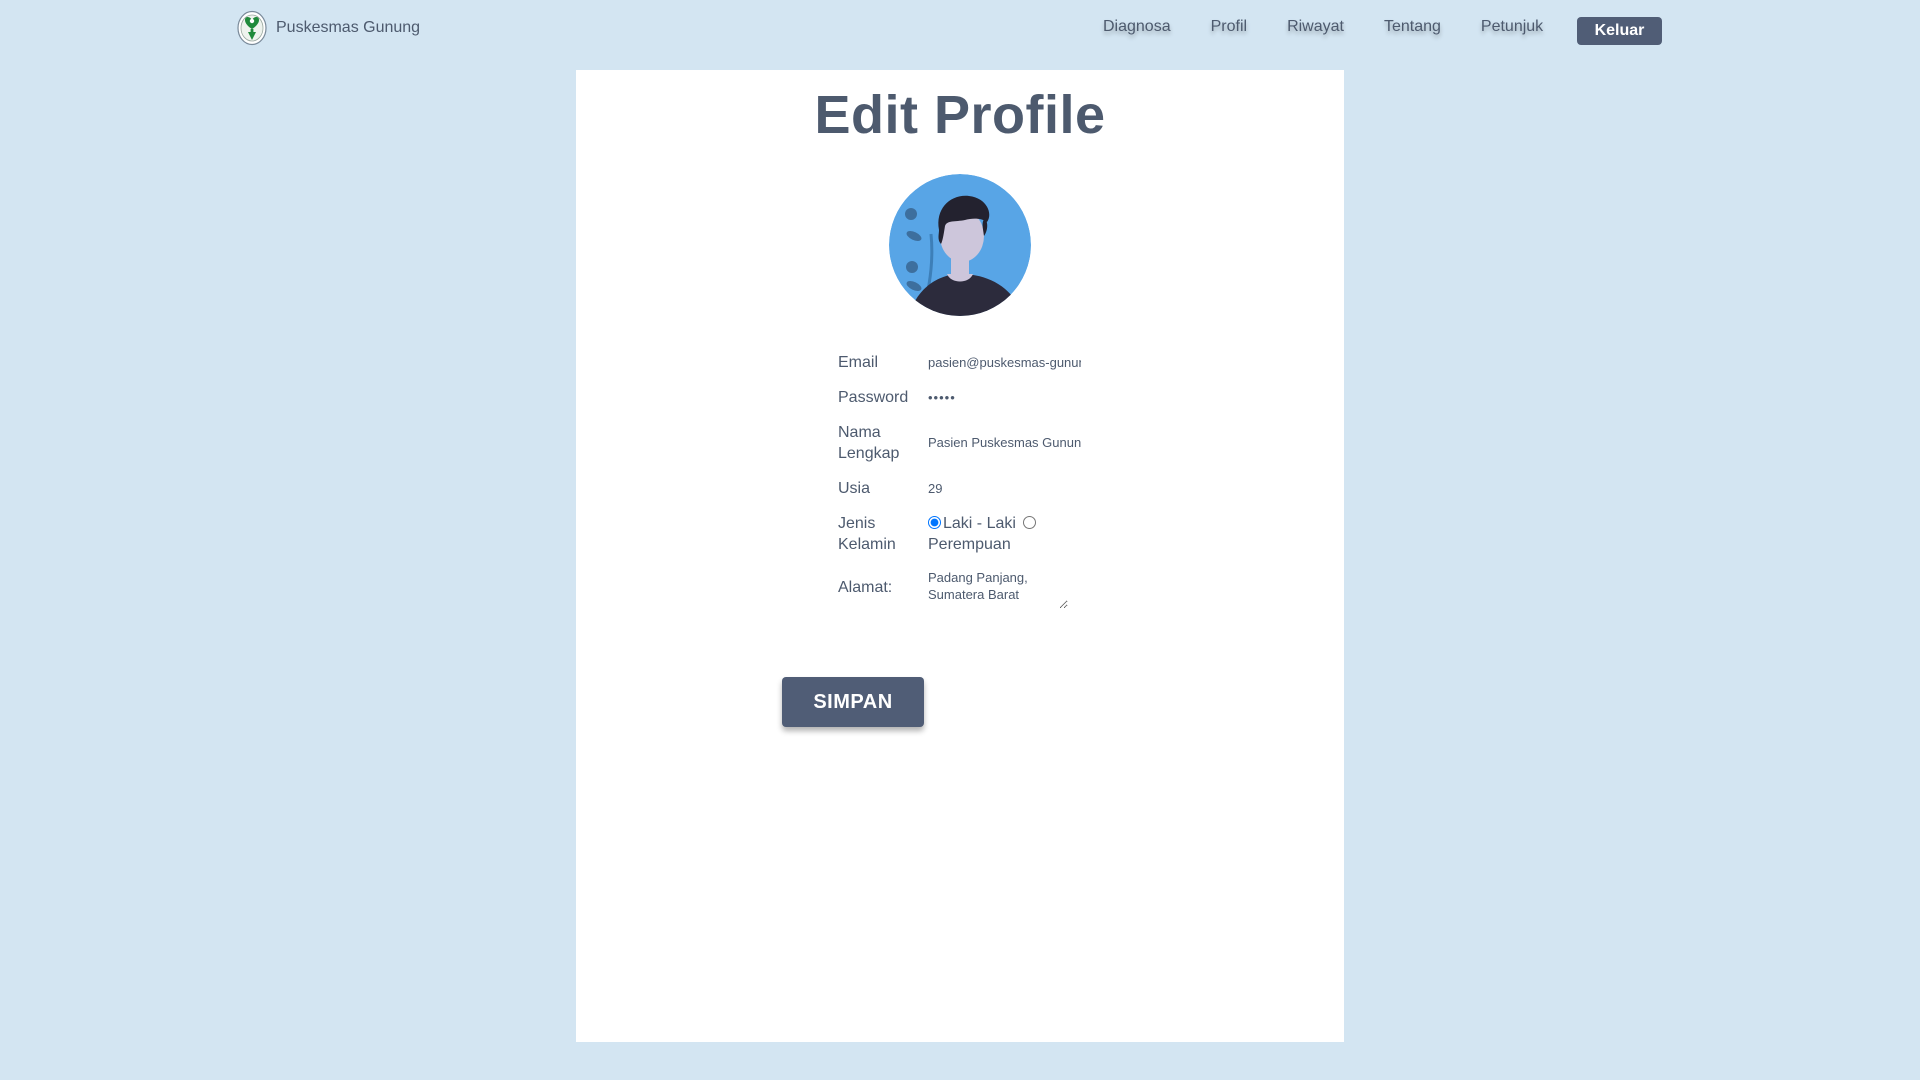 The width and height of the screenshot is (1920, 1080). I want to click on full-name-field, so click(1004, 442).